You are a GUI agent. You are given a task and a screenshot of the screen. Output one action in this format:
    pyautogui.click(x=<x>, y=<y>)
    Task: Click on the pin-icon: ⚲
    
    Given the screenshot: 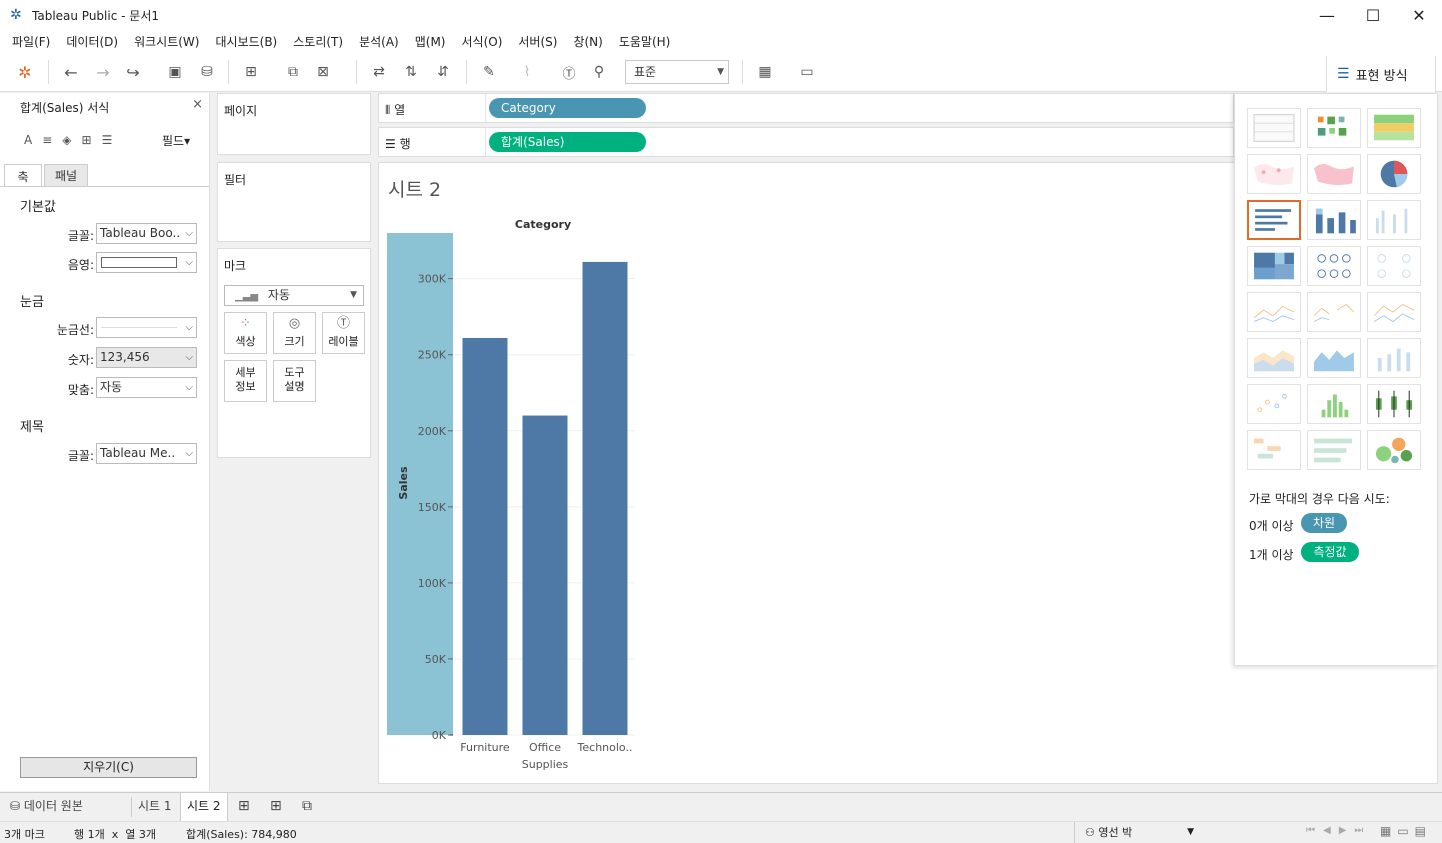 What is the action you would take?
    pyautogui.click(x=599, y=72)
    